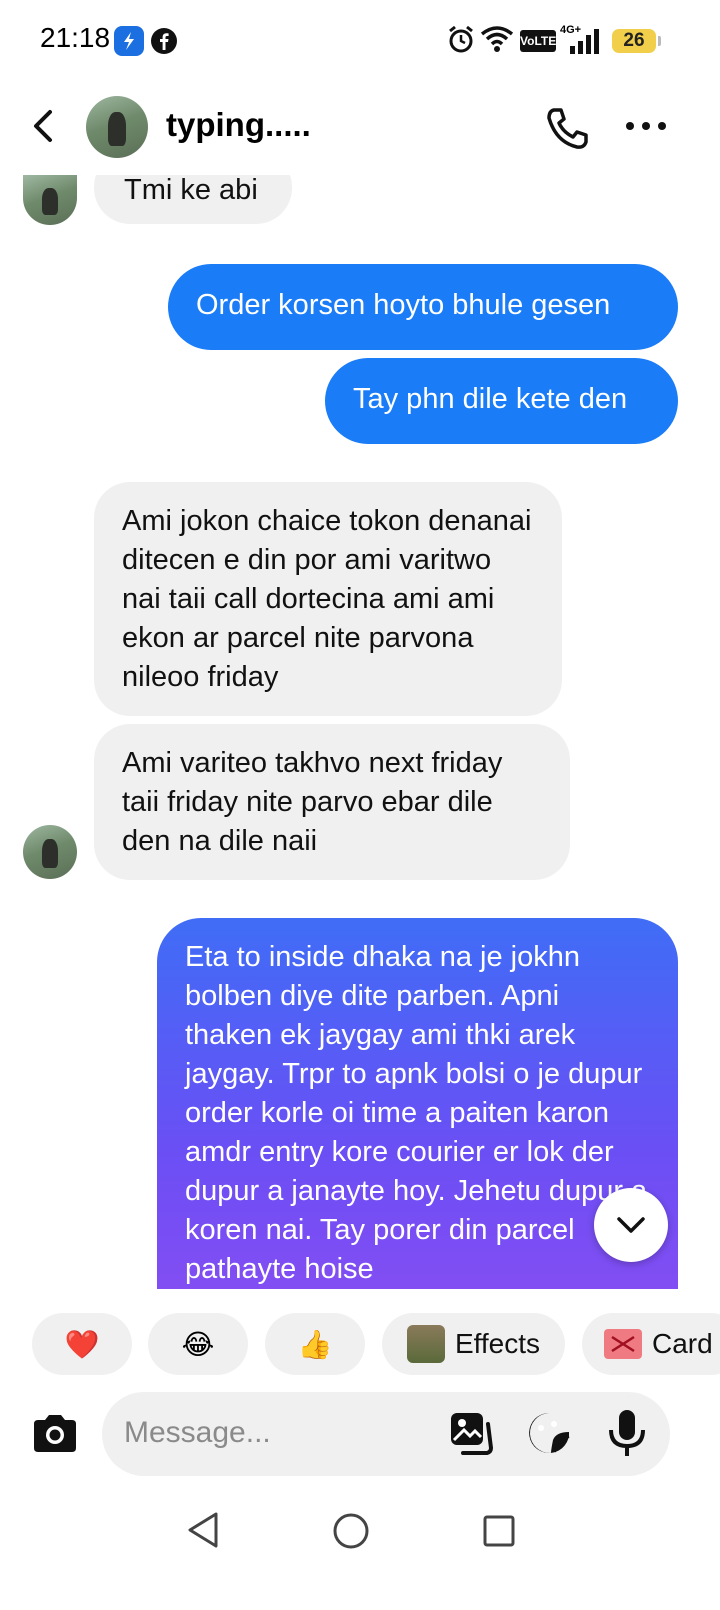  I want to click on effects-icon, so click(425, 1344).